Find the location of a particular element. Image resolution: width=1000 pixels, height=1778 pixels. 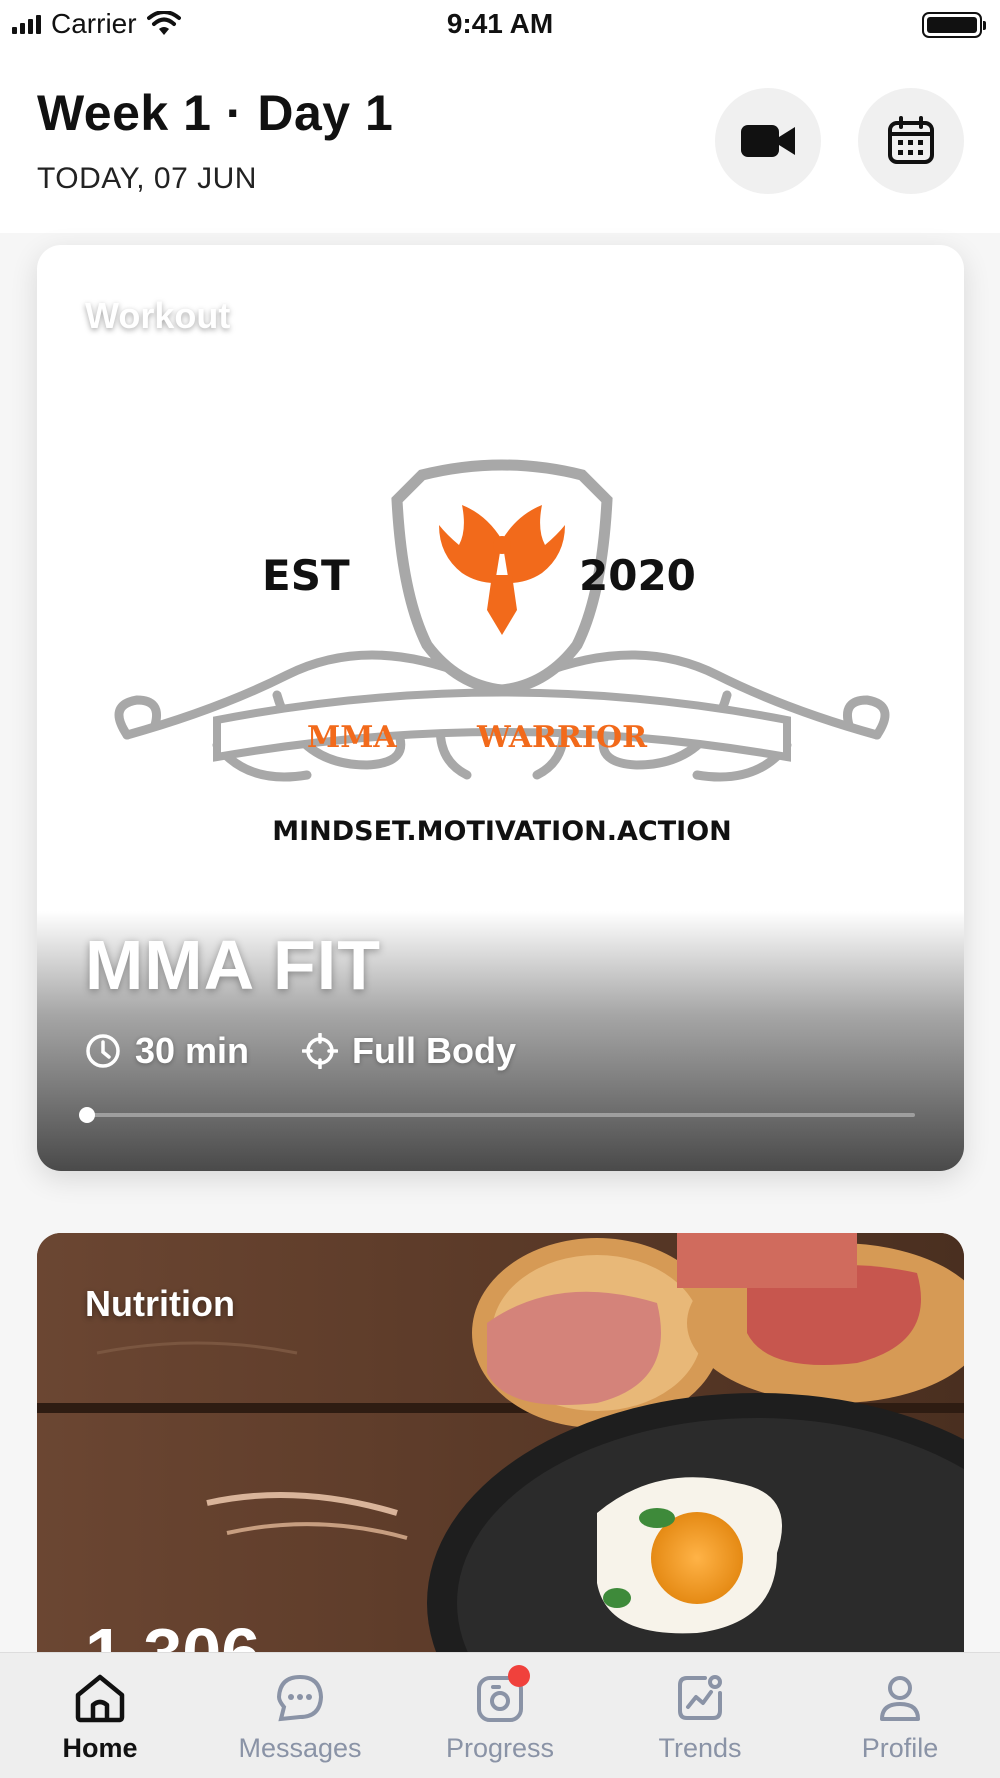

battery-level is located at coordinates (952, 25).